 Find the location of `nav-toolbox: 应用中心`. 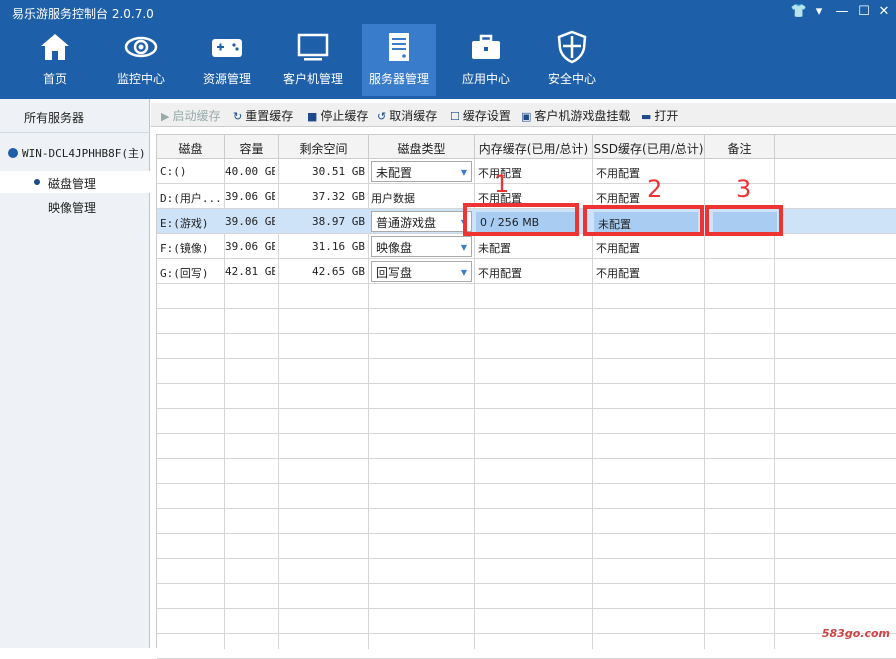

nav-toolbox: 应用中心 is located at coordinates (486, 60).